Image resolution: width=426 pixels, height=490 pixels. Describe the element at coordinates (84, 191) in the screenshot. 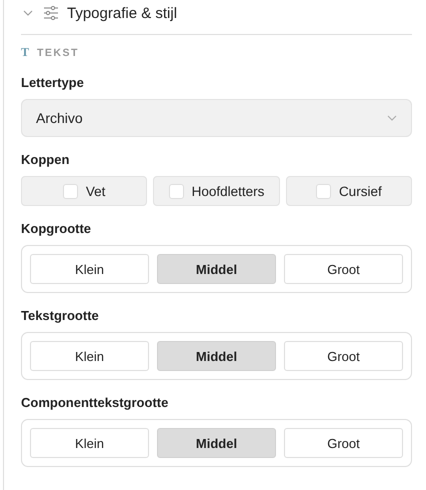

I see `checkbox-button: Vet` at that location.